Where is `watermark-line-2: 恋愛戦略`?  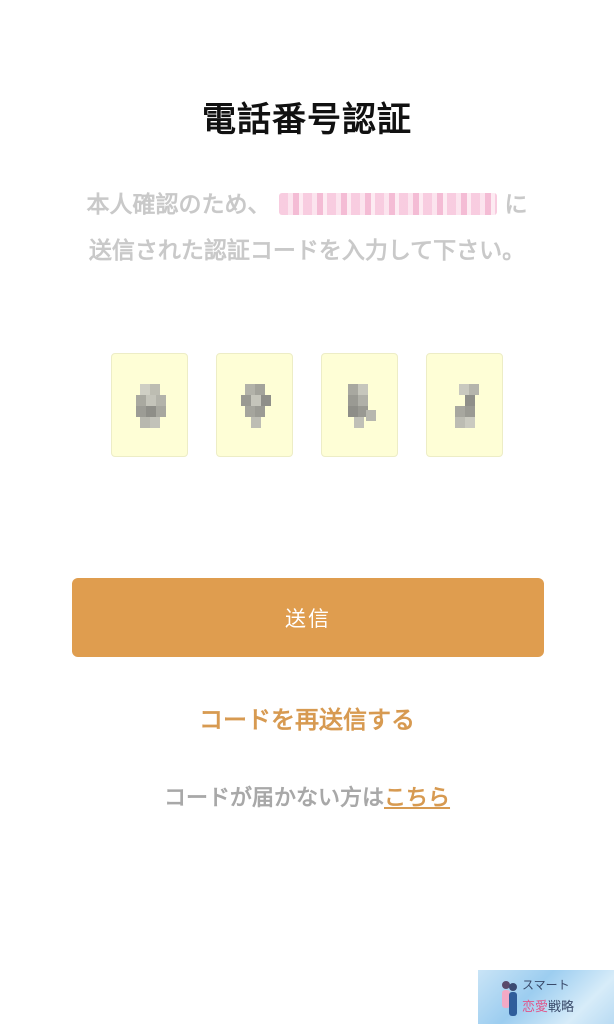
watermark-line-2: 恋愛戦略 is located at coordinates (548, 1005).